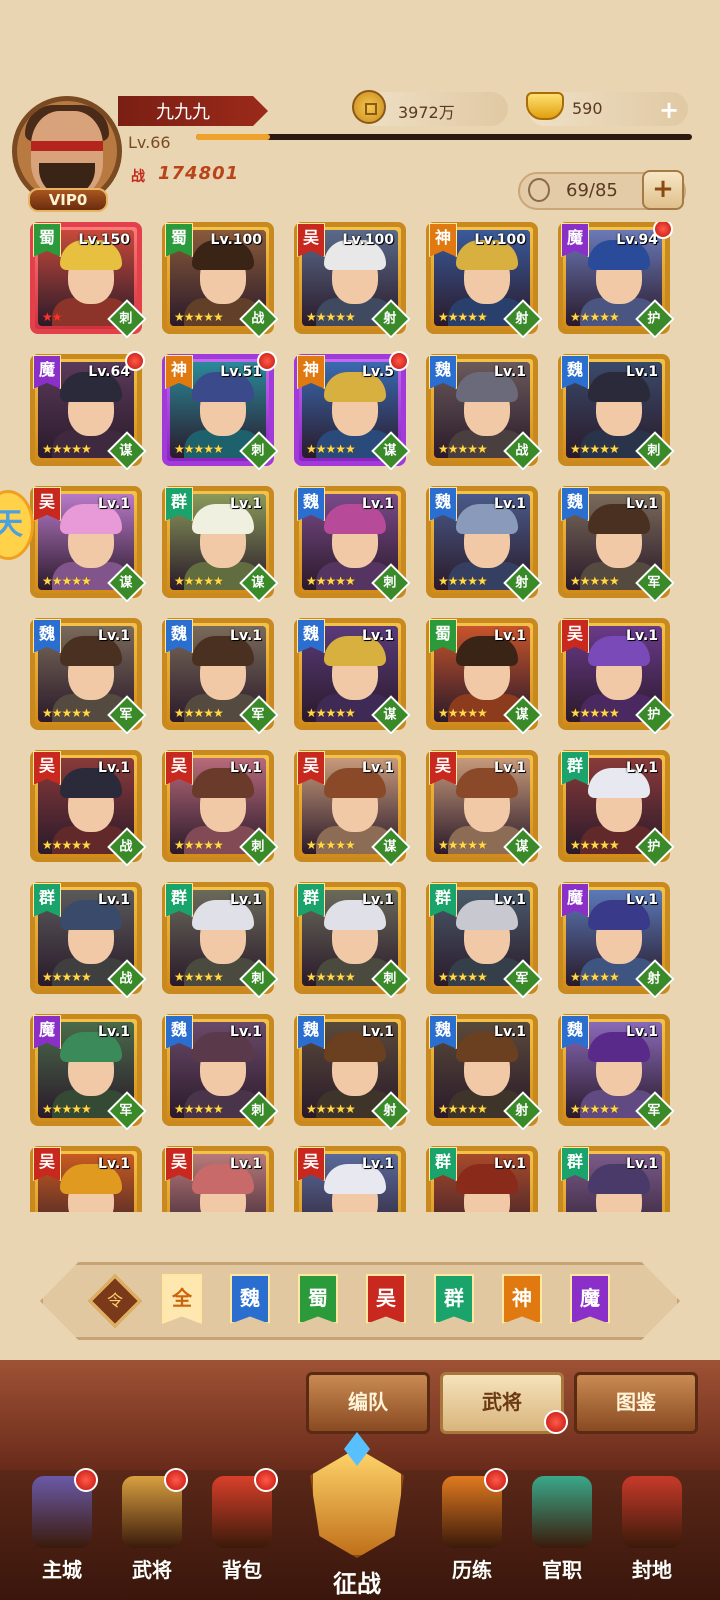 The image size is (720, 1600). What do you see at coordinates (484, 280) in the screenshot?
I see `hero-card: Lv.100 ★★★★★ 神射` at bounding box center [484, 280].